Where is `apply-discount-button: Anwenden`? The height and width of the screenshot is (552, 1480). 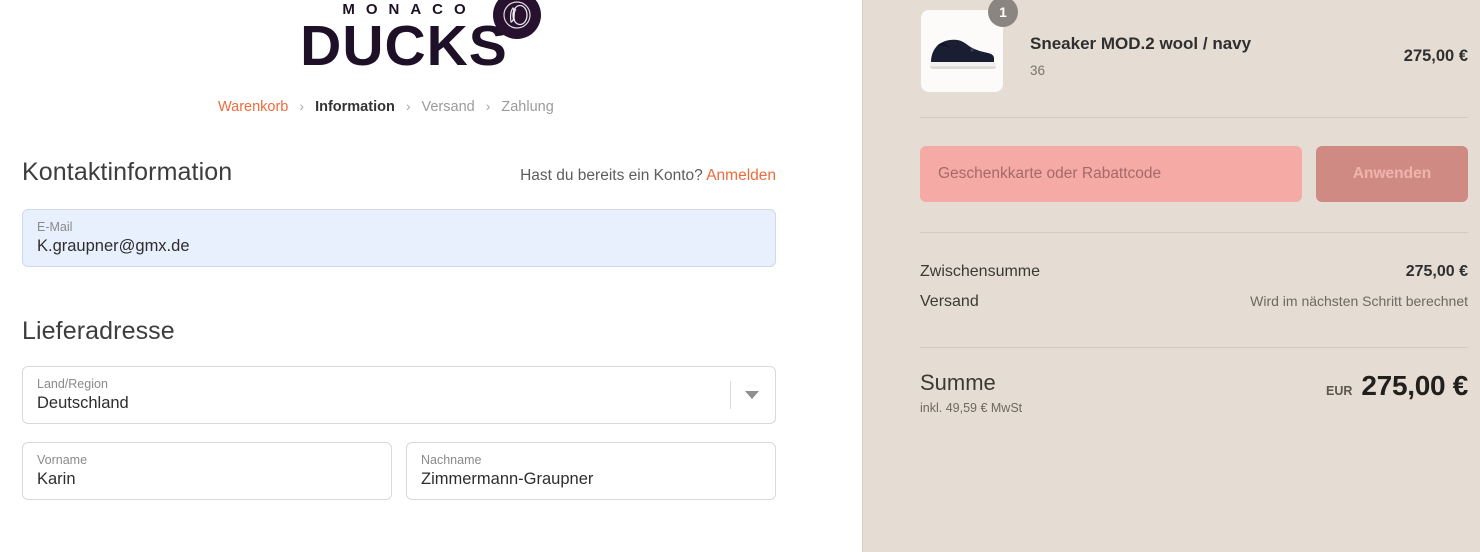 apply-discount-button: Anwenden is located at coordinates (1392, 174).